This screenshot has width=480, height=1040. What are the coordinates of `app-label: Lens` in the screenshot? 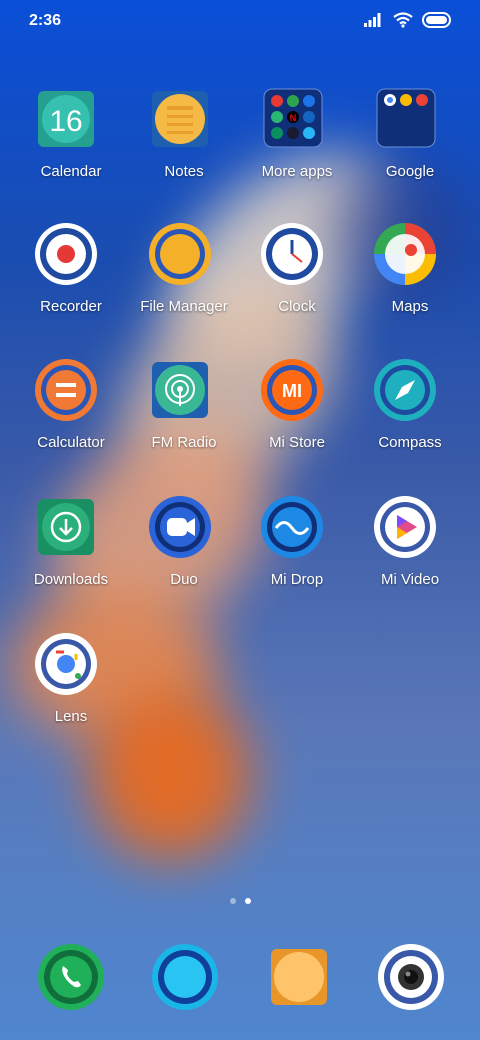 It's located at (71, 716).